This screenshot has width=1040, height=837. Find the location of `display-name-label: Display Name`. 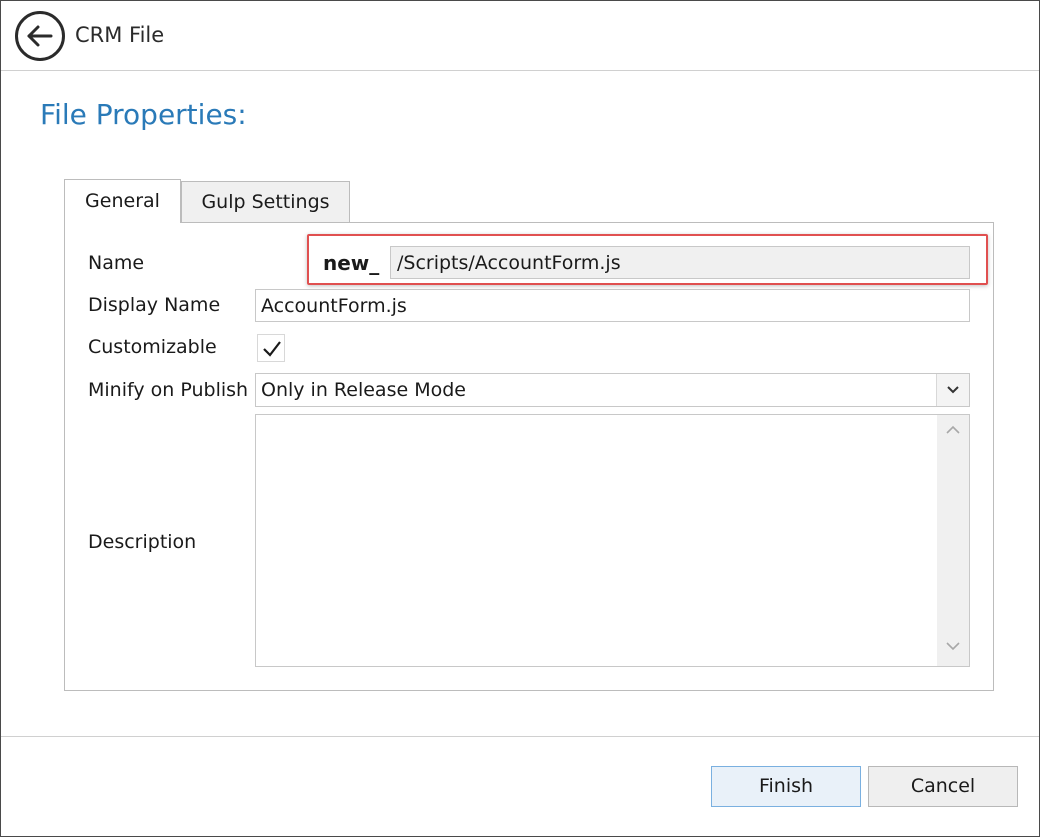

display-name-label: Display Name is located at coordinates (154, 305).